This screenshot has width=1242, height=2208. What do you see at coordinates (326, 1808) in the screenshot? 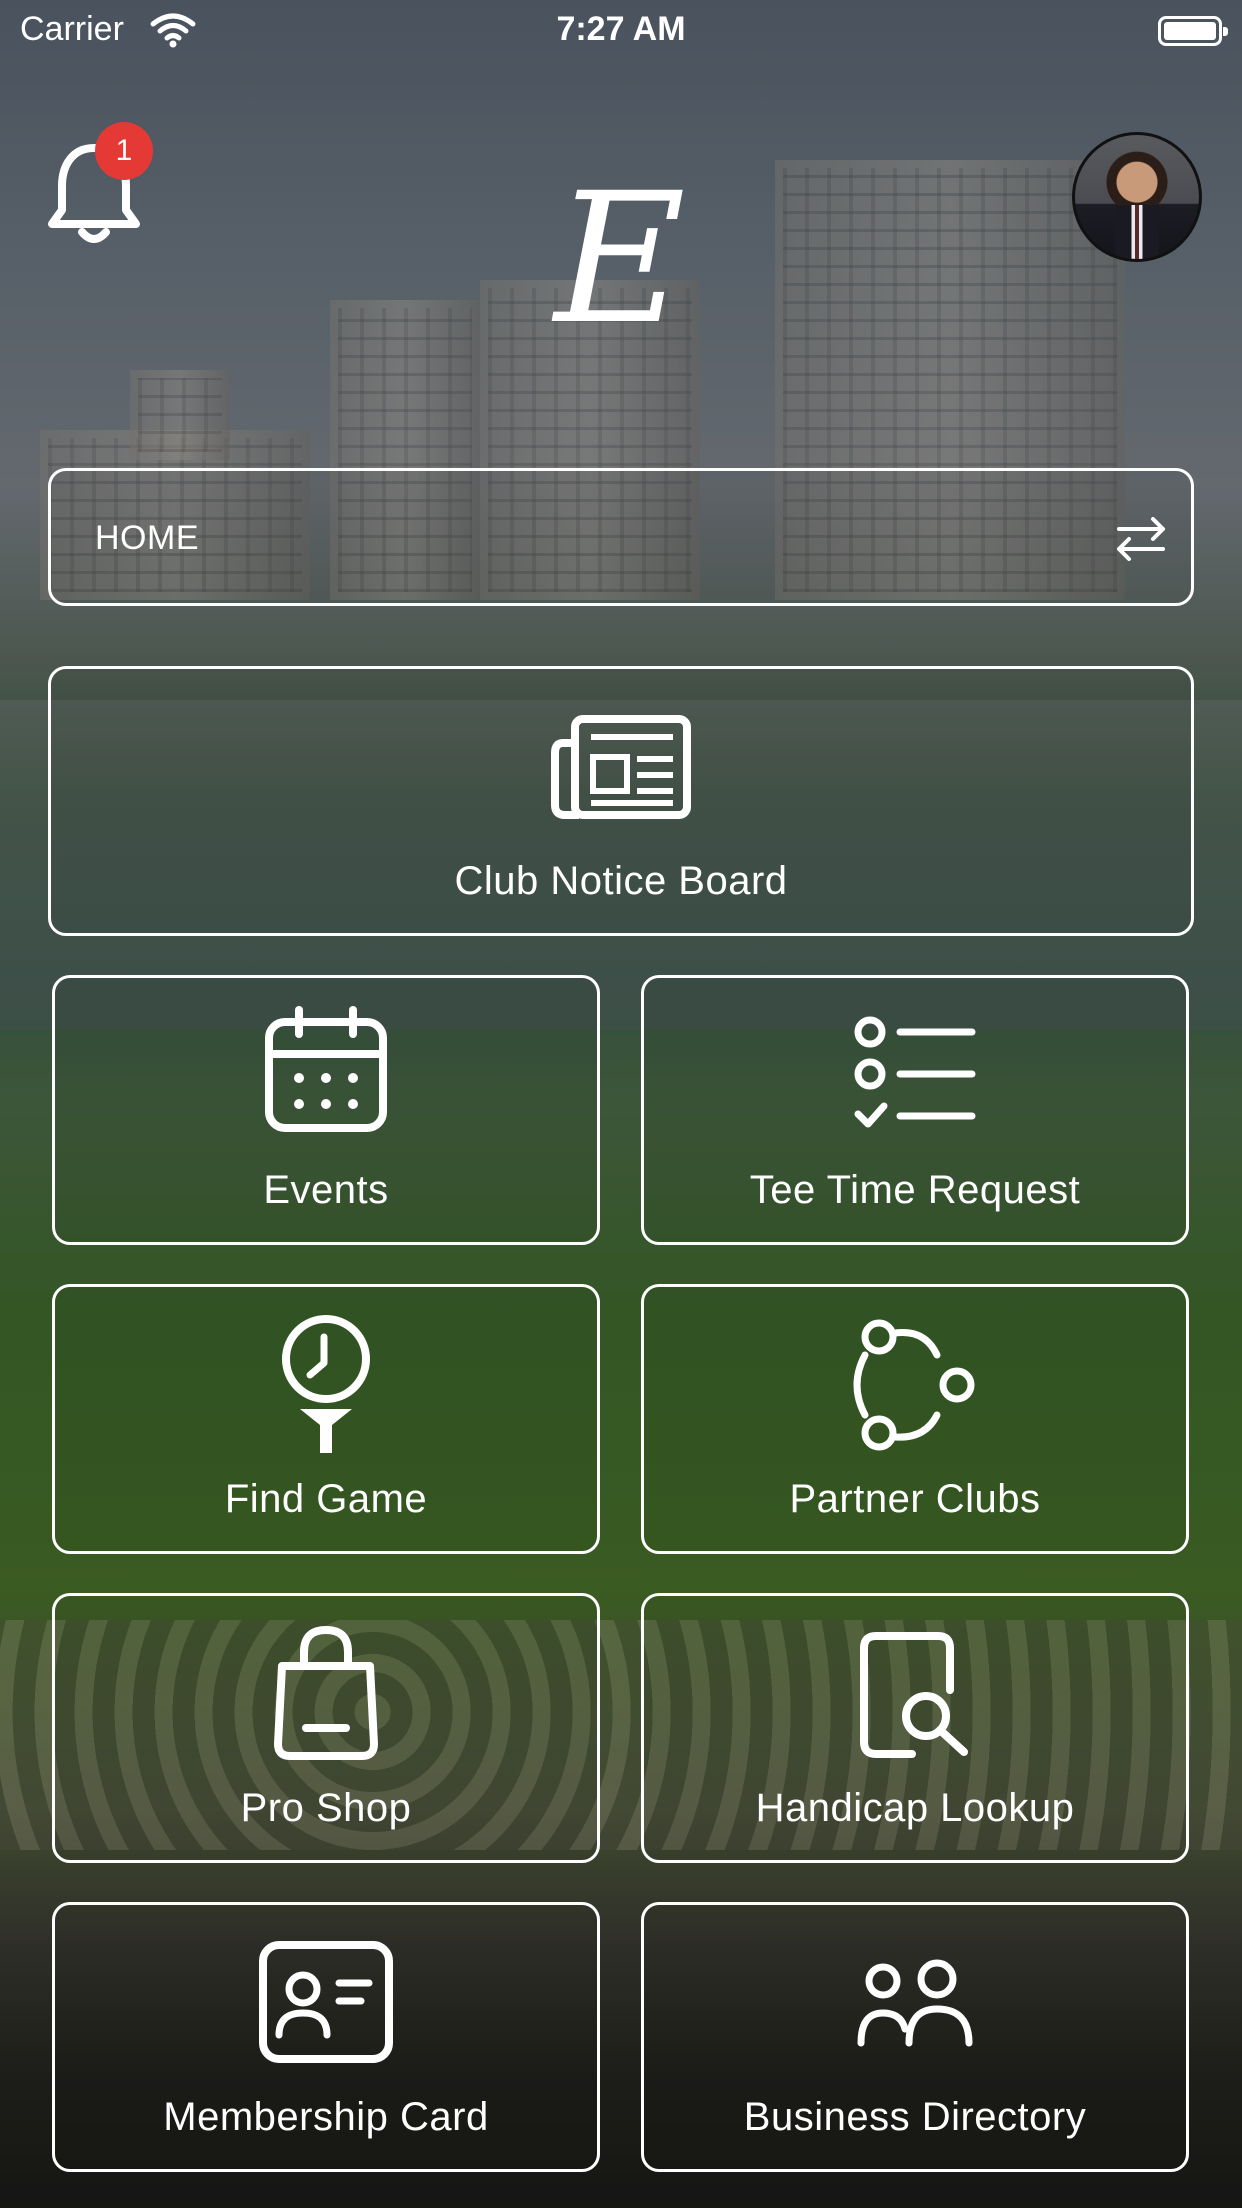
I see `tile-label: Pro Shop` at bounding box center [326, 1808].